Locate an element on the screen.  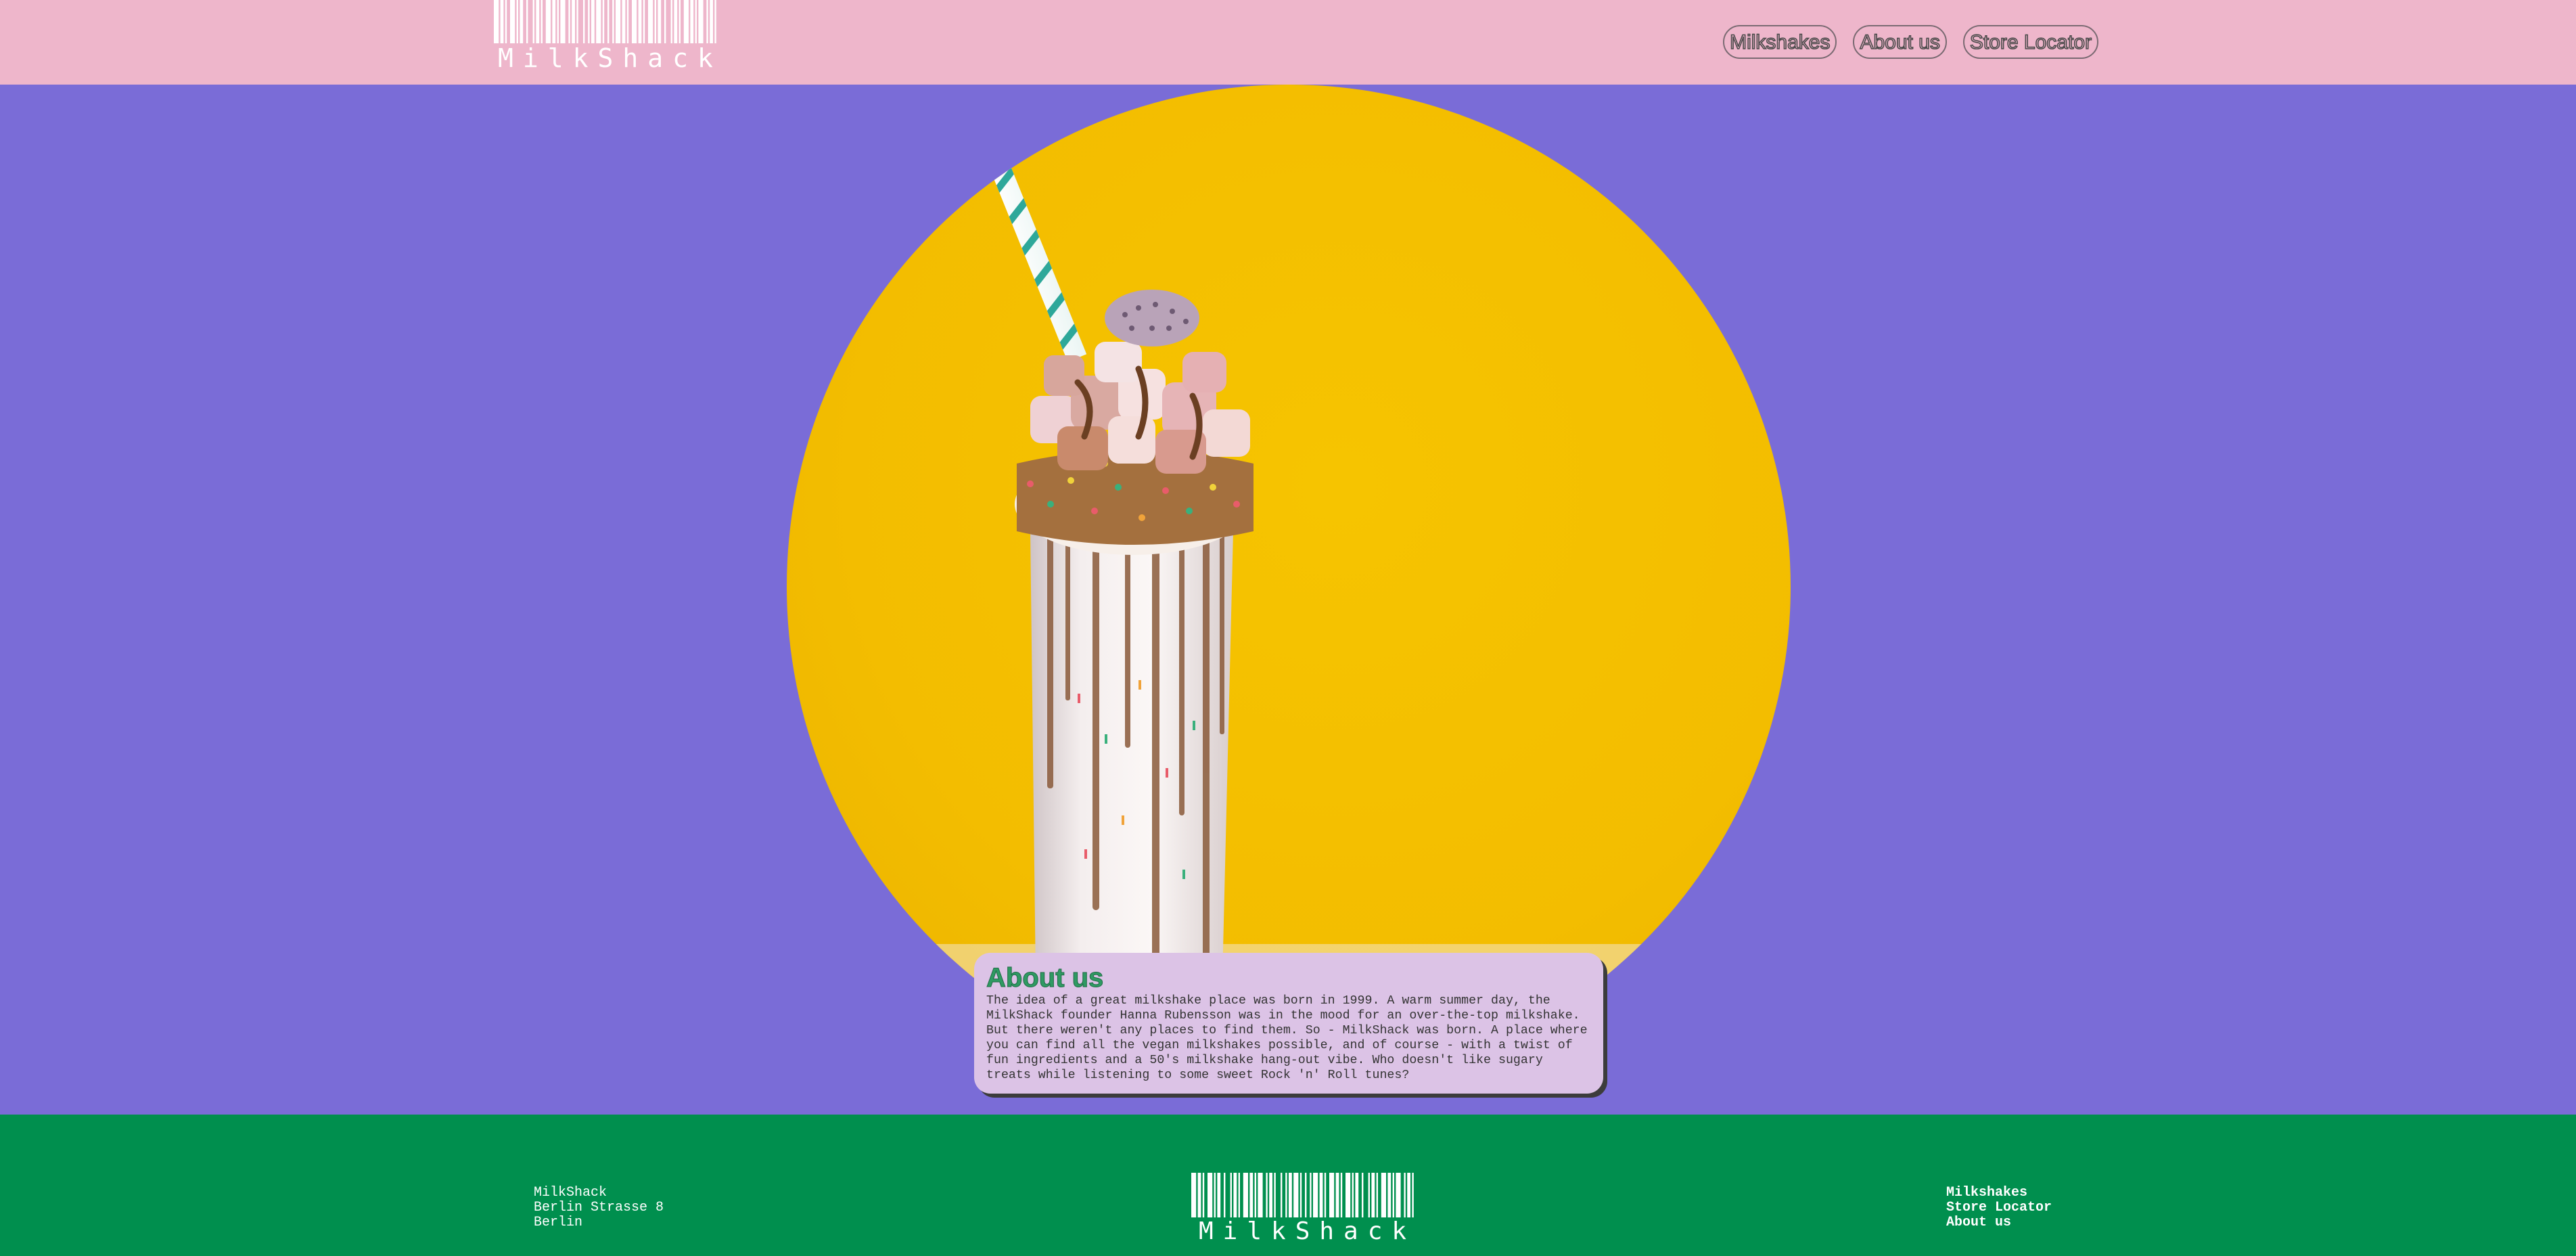
footer-address-line: MilkShack is located at coordinates (570, 1193).